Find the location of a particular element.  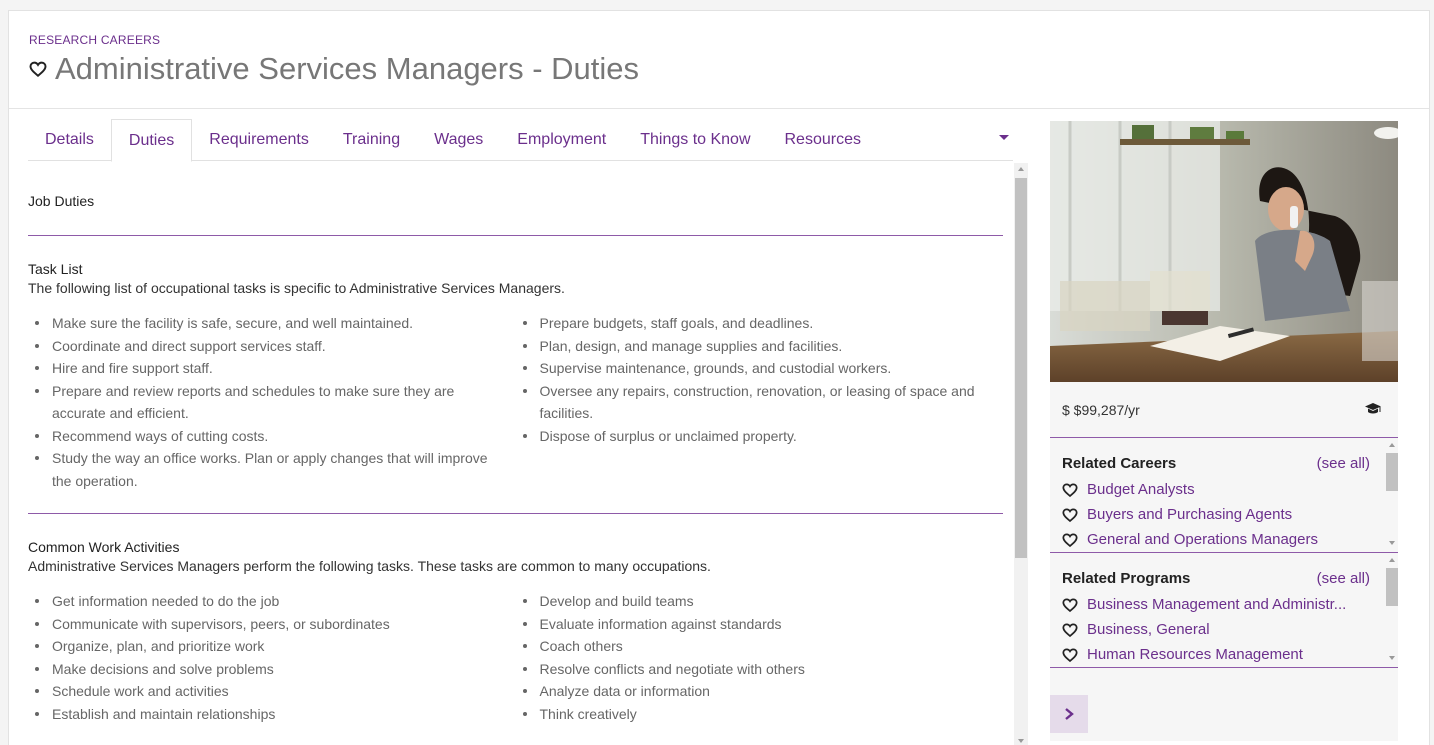

list-item: Establish and maintain relationships is located at coordinates (272, 714).